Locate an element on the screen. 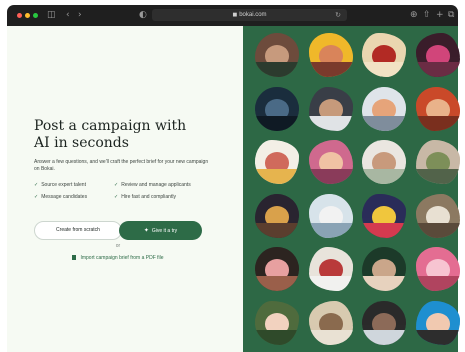  feature-item: ✓ Review and manage applicants is located at coordinates (164, 185).